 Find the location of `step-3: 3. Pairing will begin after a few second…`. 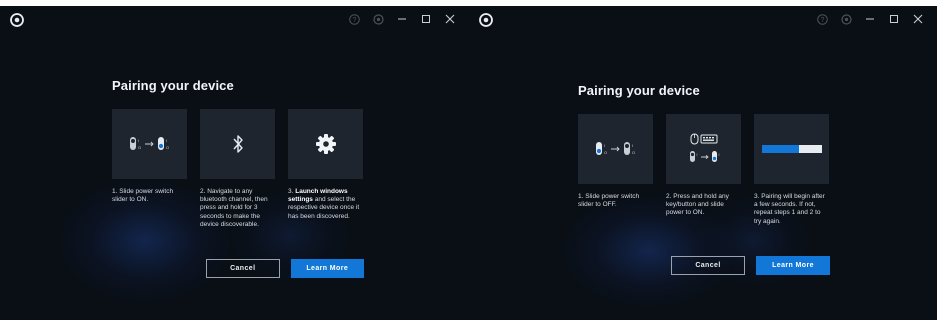

step-3: 3. Pairing will begin after a few second… is located at coordinates (791, 170).